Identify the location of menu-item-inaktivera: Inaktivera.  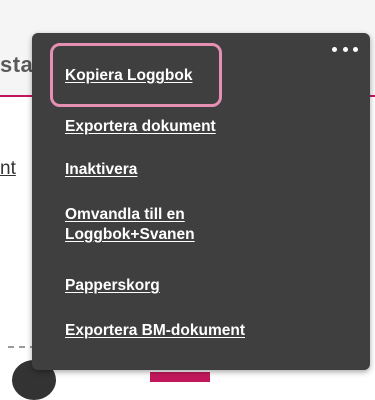
(101, 170).